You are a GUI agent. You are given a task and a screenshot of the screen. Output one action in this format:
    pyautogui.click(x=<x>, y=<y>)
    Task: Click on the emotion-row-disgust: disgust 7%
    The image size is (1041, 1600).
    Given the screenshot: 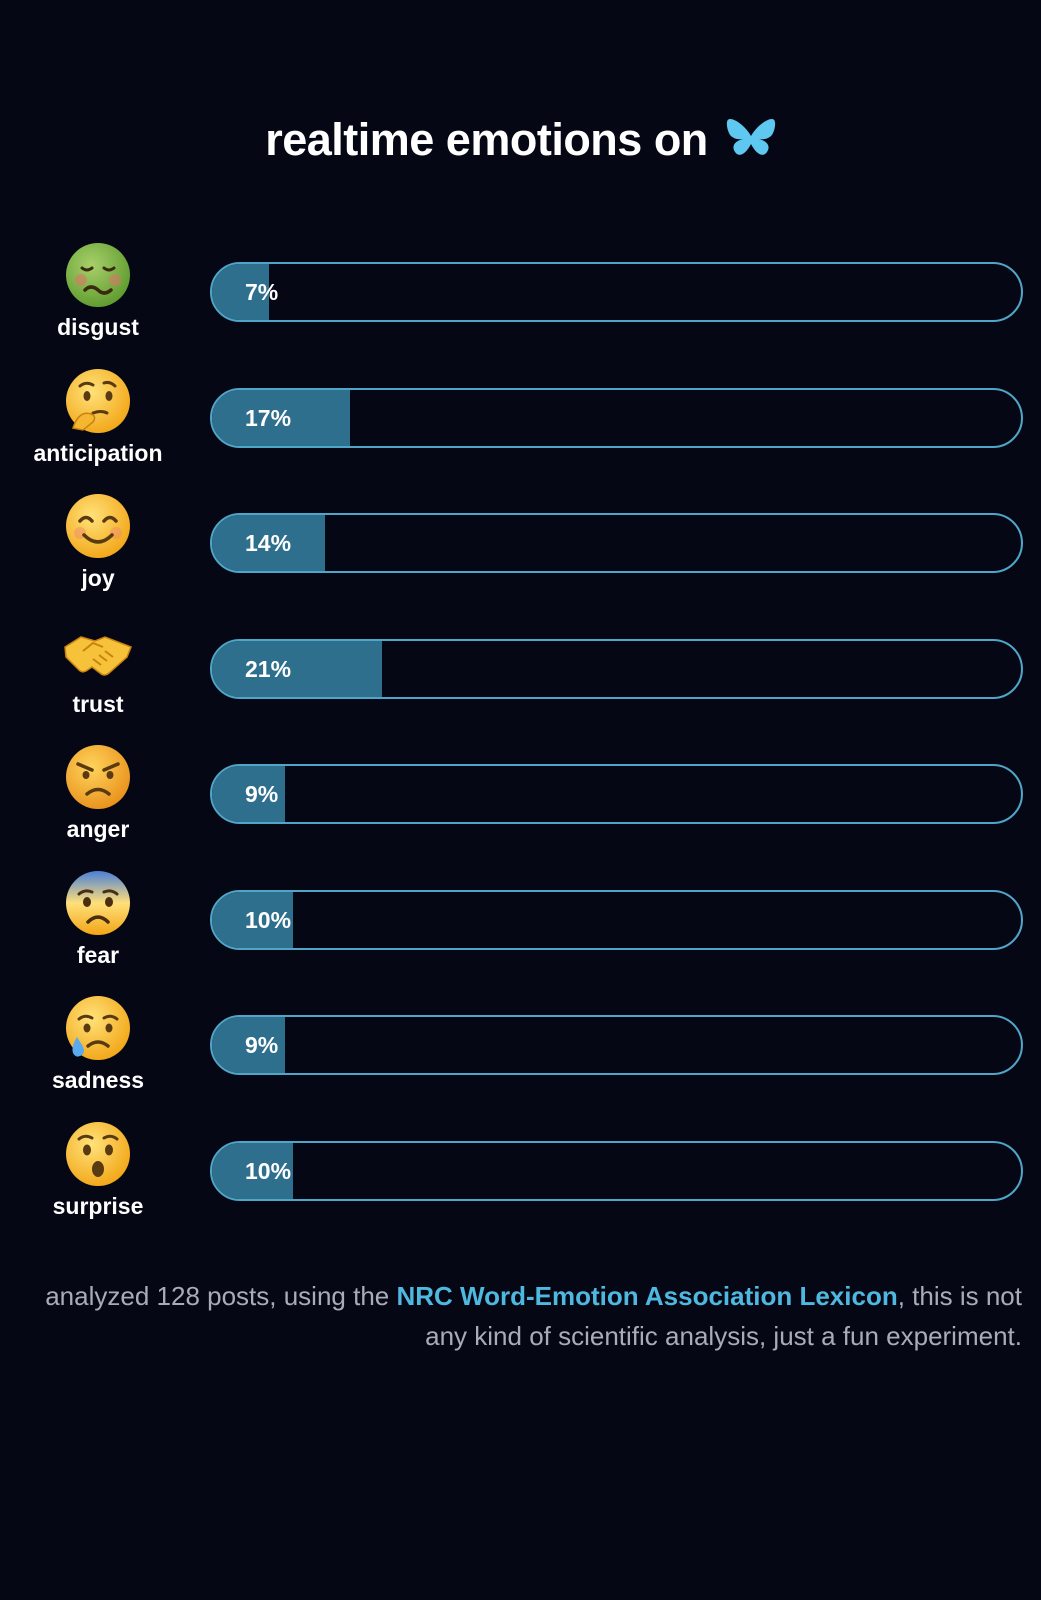 What is the action you would take?
    pyautogui.click(x=520, y=295)
    